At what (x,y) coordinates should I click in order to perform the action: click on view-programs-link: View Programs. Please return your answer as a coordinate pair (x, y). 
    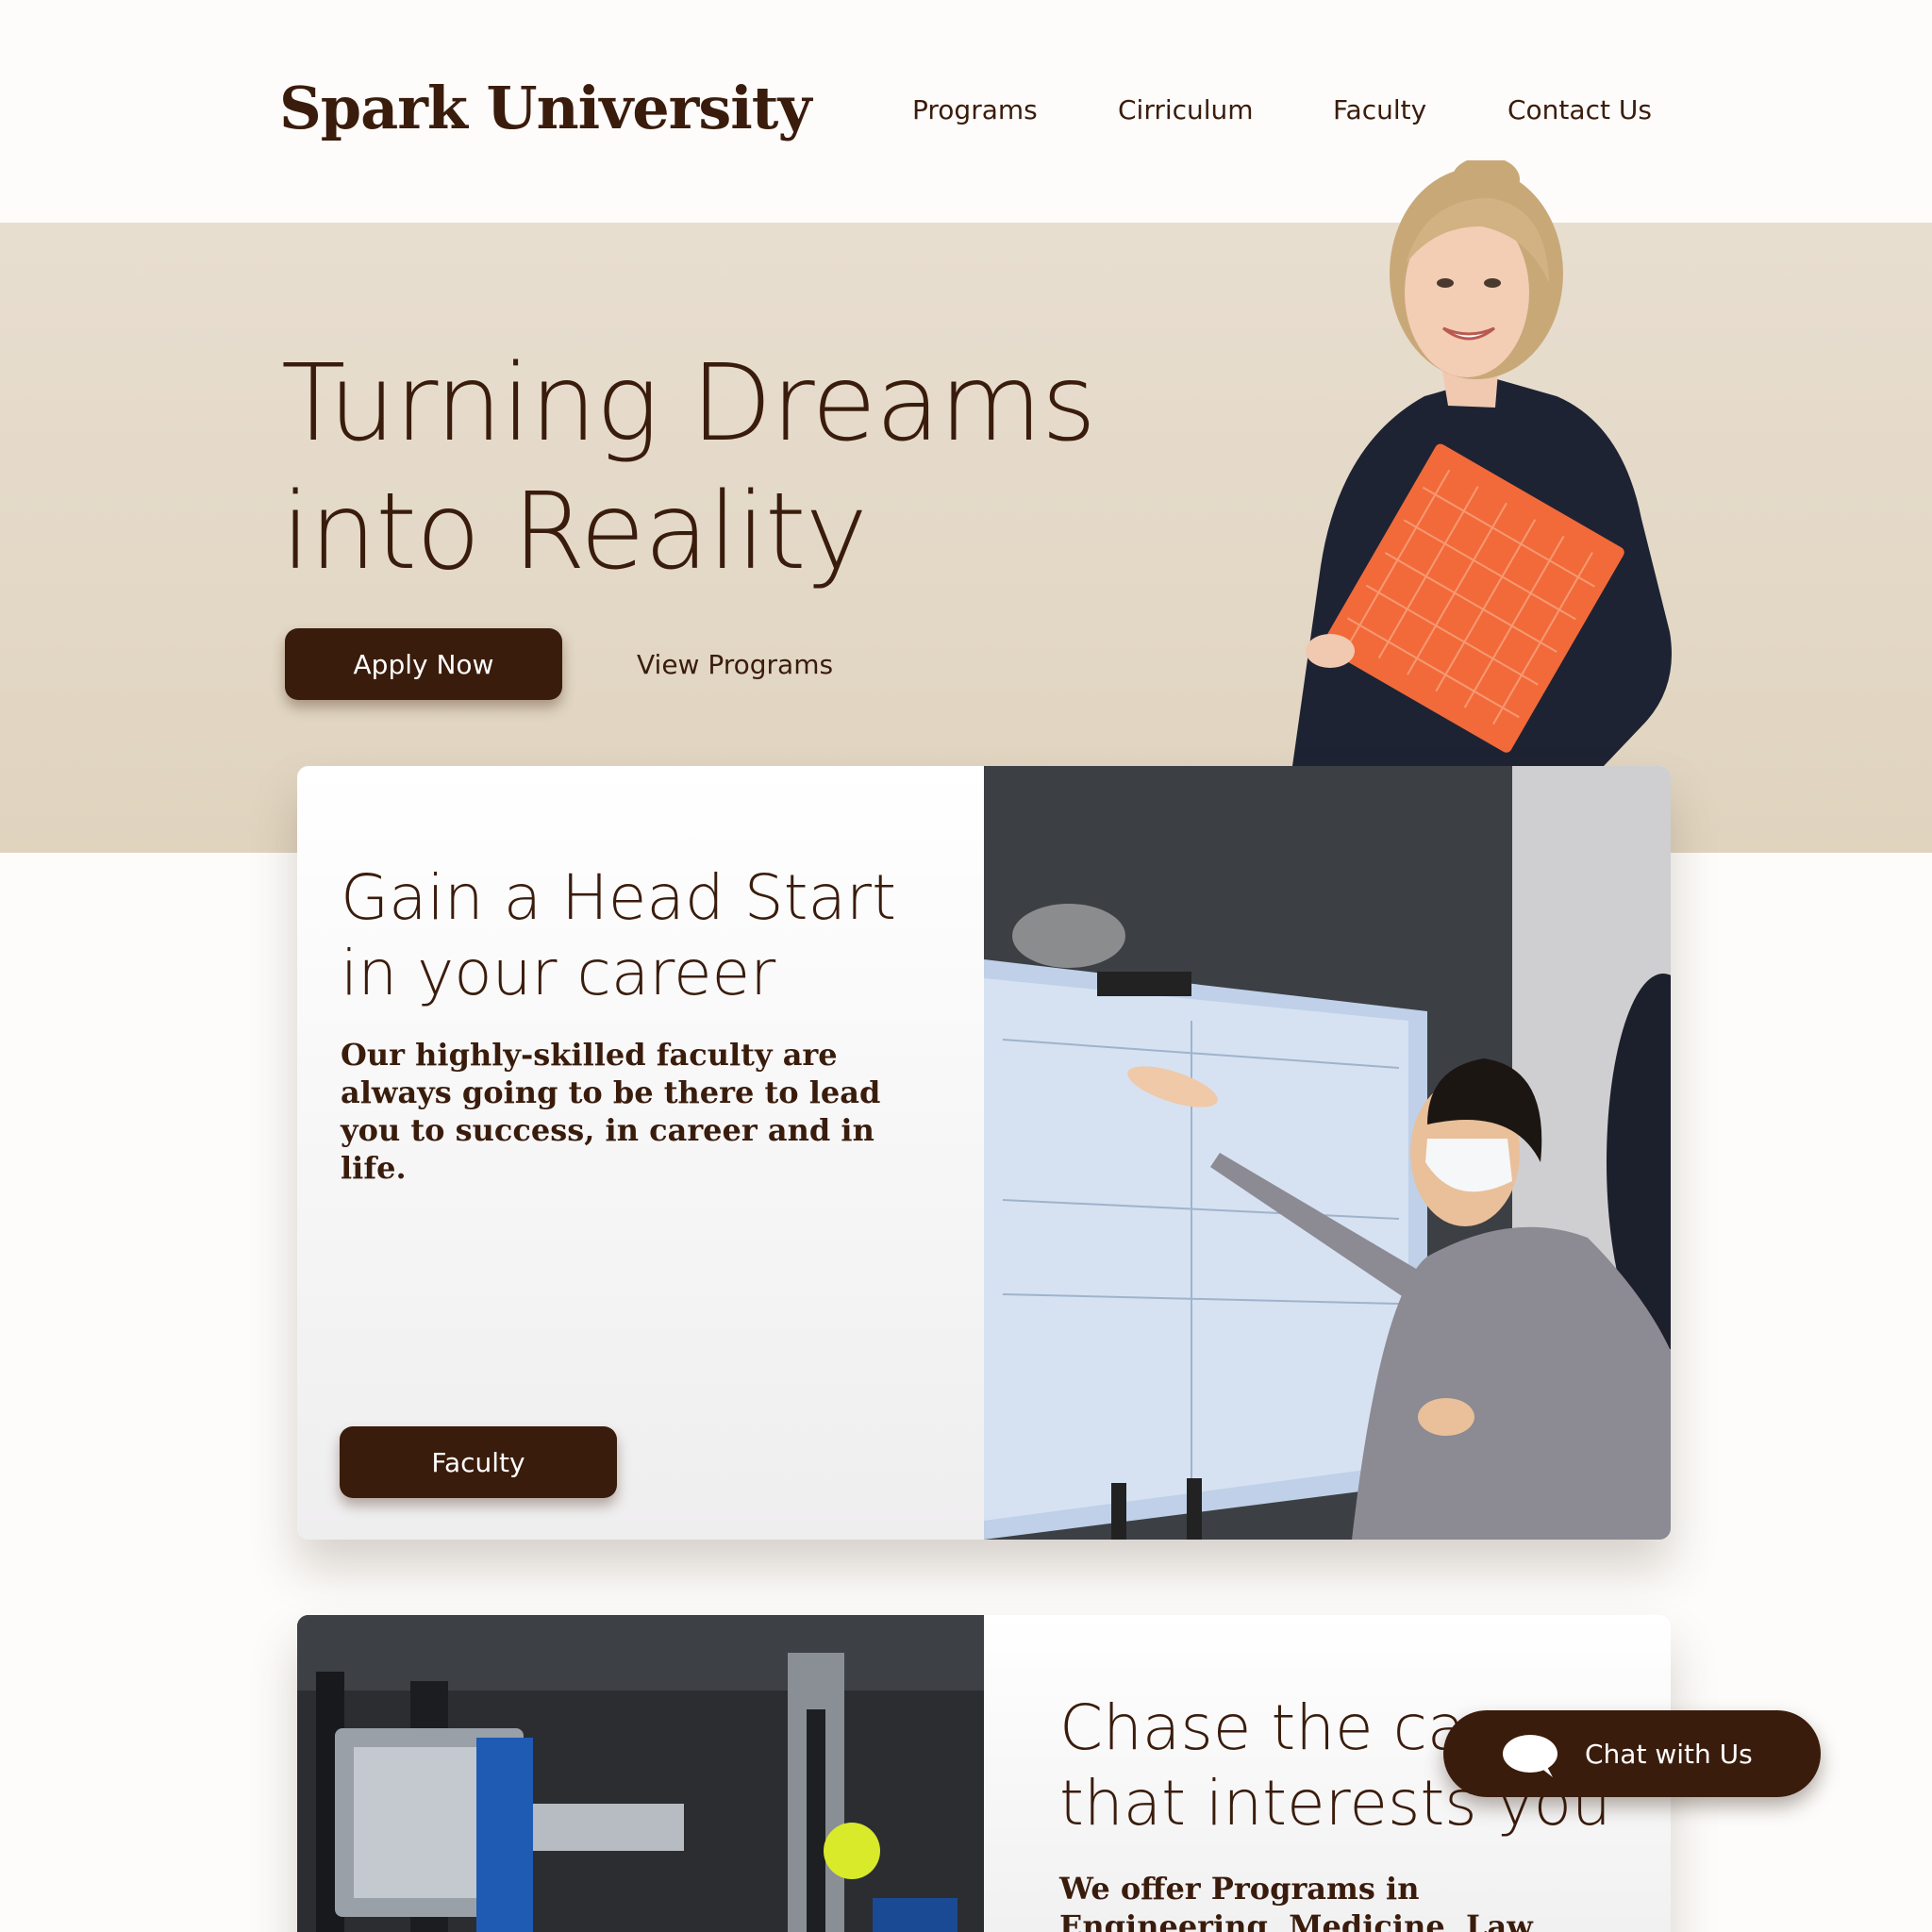
    Looking at the image, I should click on (735, 665).